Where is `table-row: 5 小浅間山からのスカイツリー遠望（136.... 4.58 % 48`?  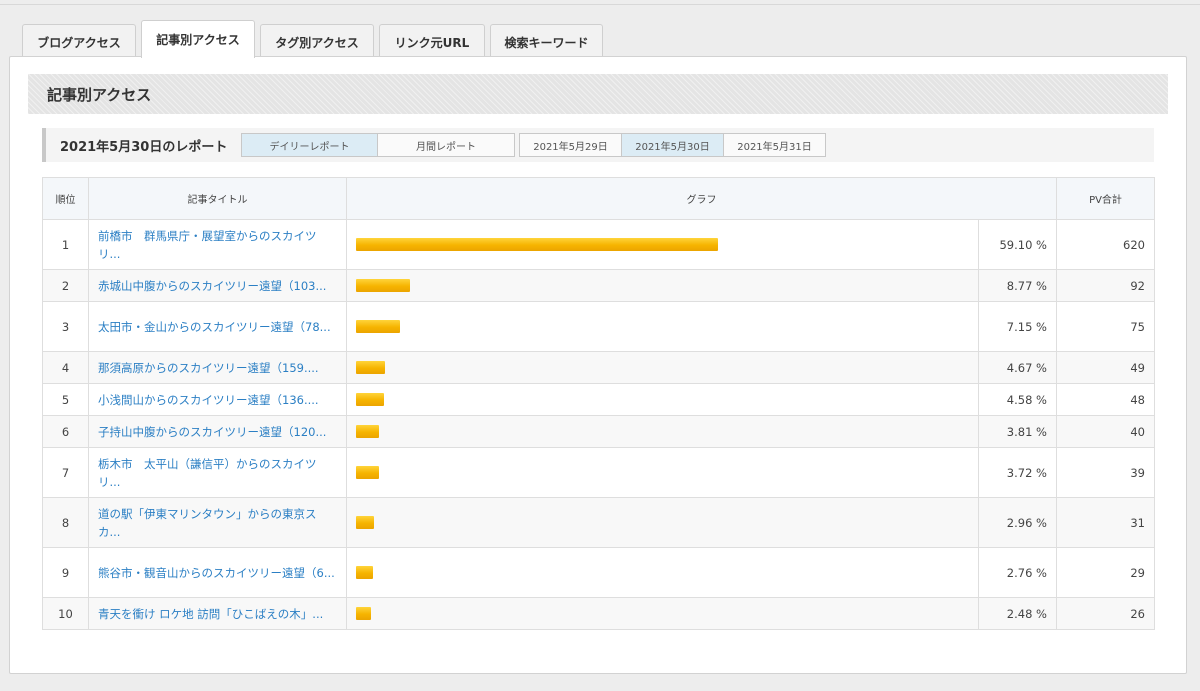 table-row: 5 小浅間山からのスカイツリー遠望（136.... 4.58 % 48 is located at coordinates (598, 399).